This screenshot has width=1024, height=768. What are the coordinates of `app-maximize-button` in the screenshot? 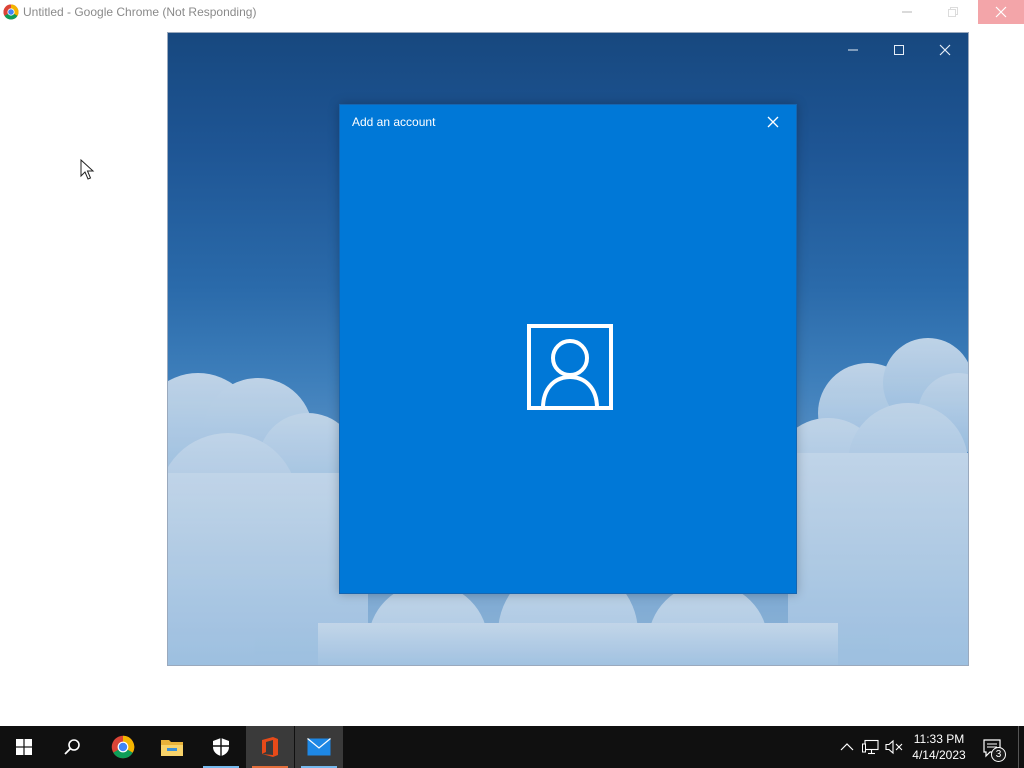 It's located at (899, 50).